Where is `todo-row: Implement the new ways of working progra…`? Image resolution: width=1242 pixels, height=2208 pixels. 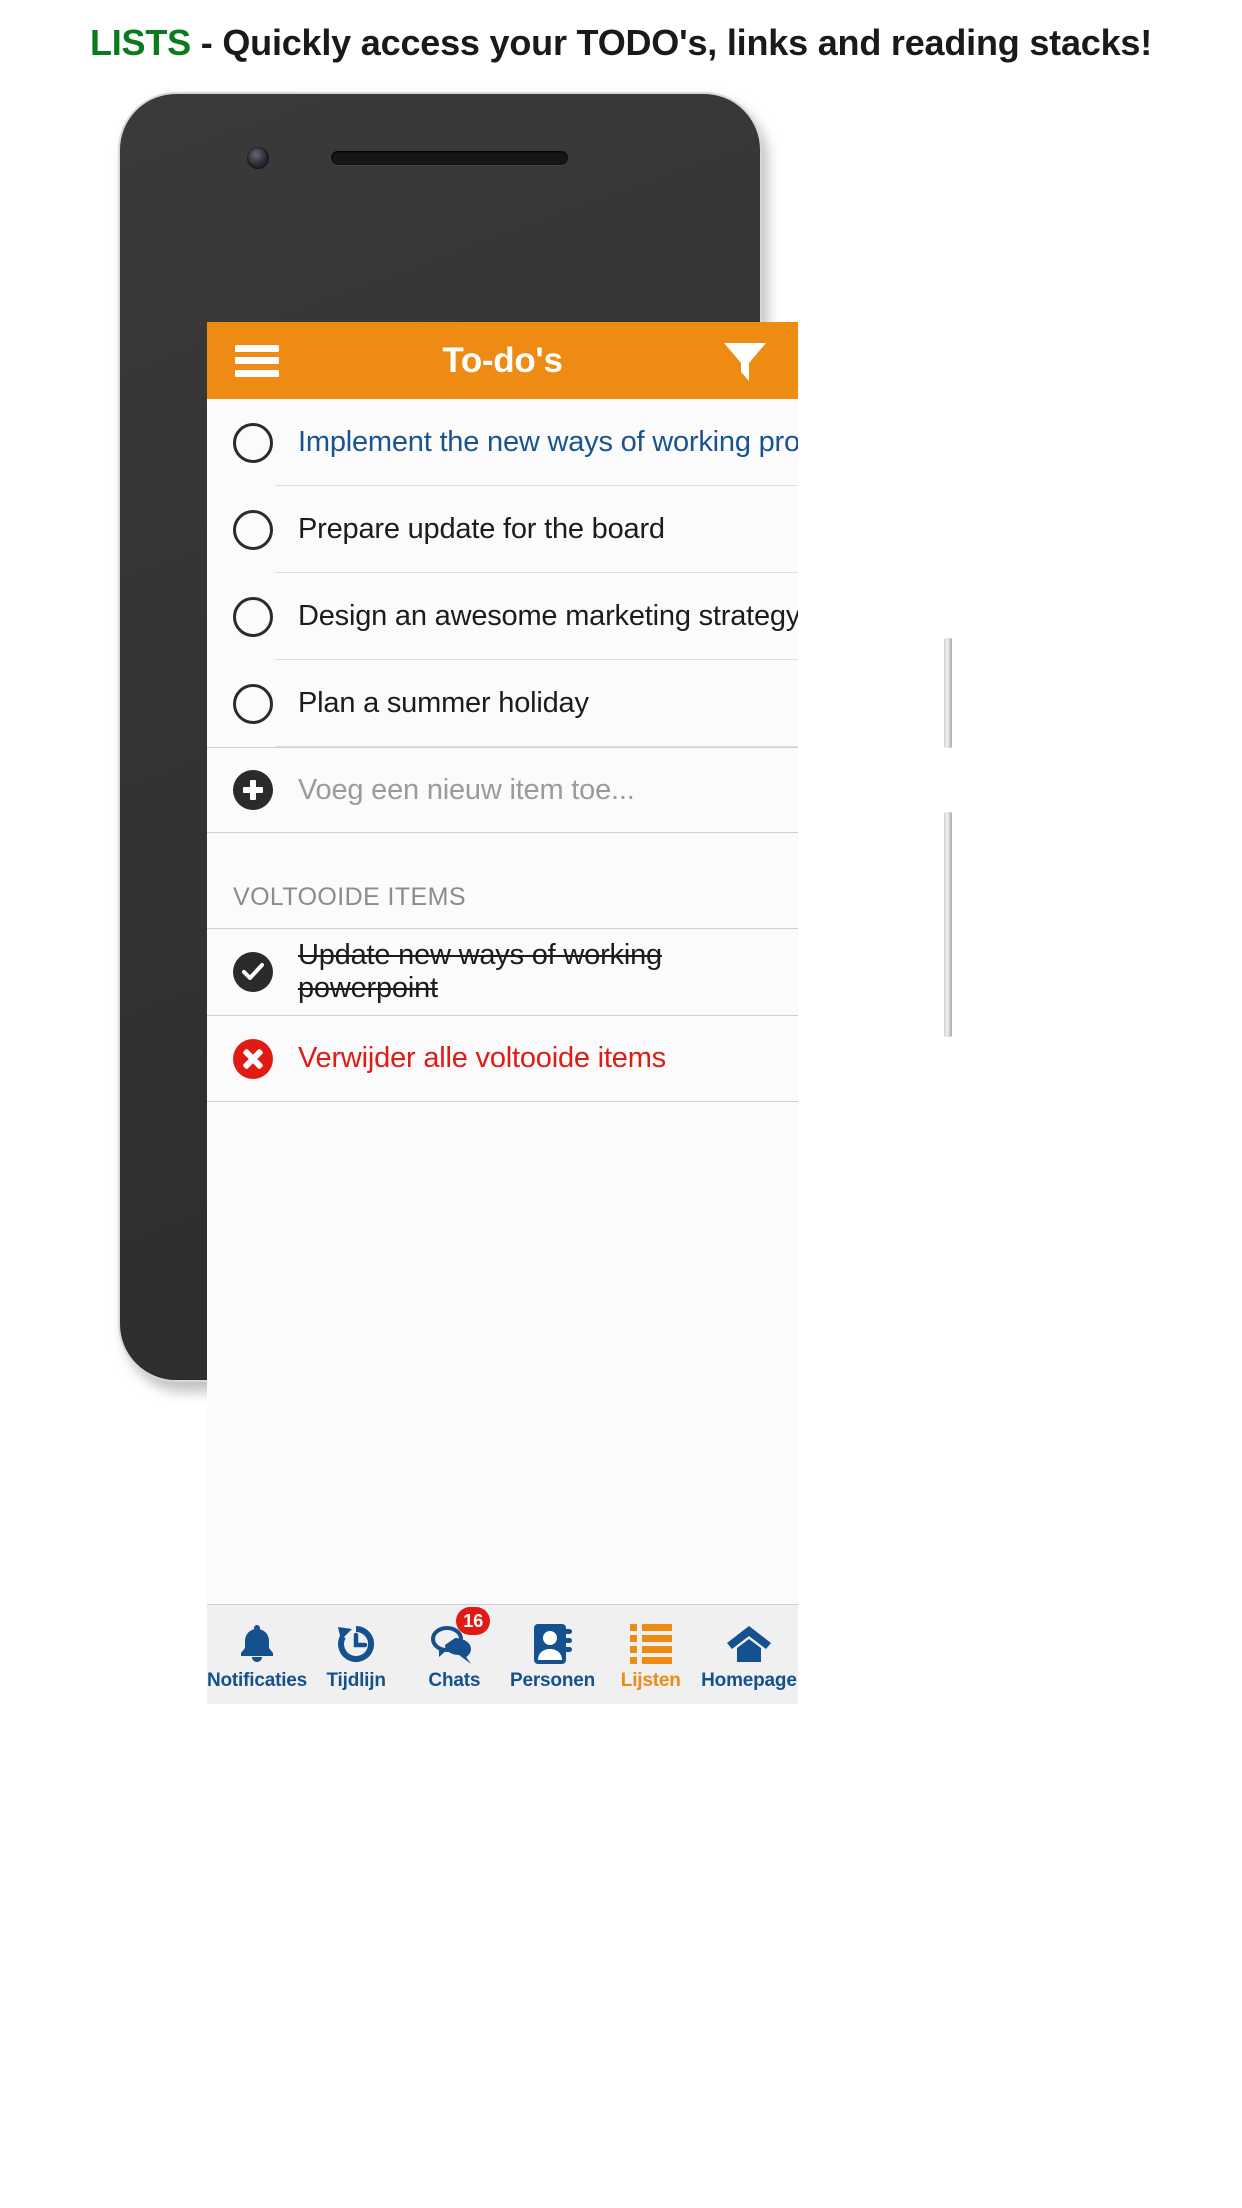 todo-row: Implement the new ways of working progra… is located at coordinates (502, 442).